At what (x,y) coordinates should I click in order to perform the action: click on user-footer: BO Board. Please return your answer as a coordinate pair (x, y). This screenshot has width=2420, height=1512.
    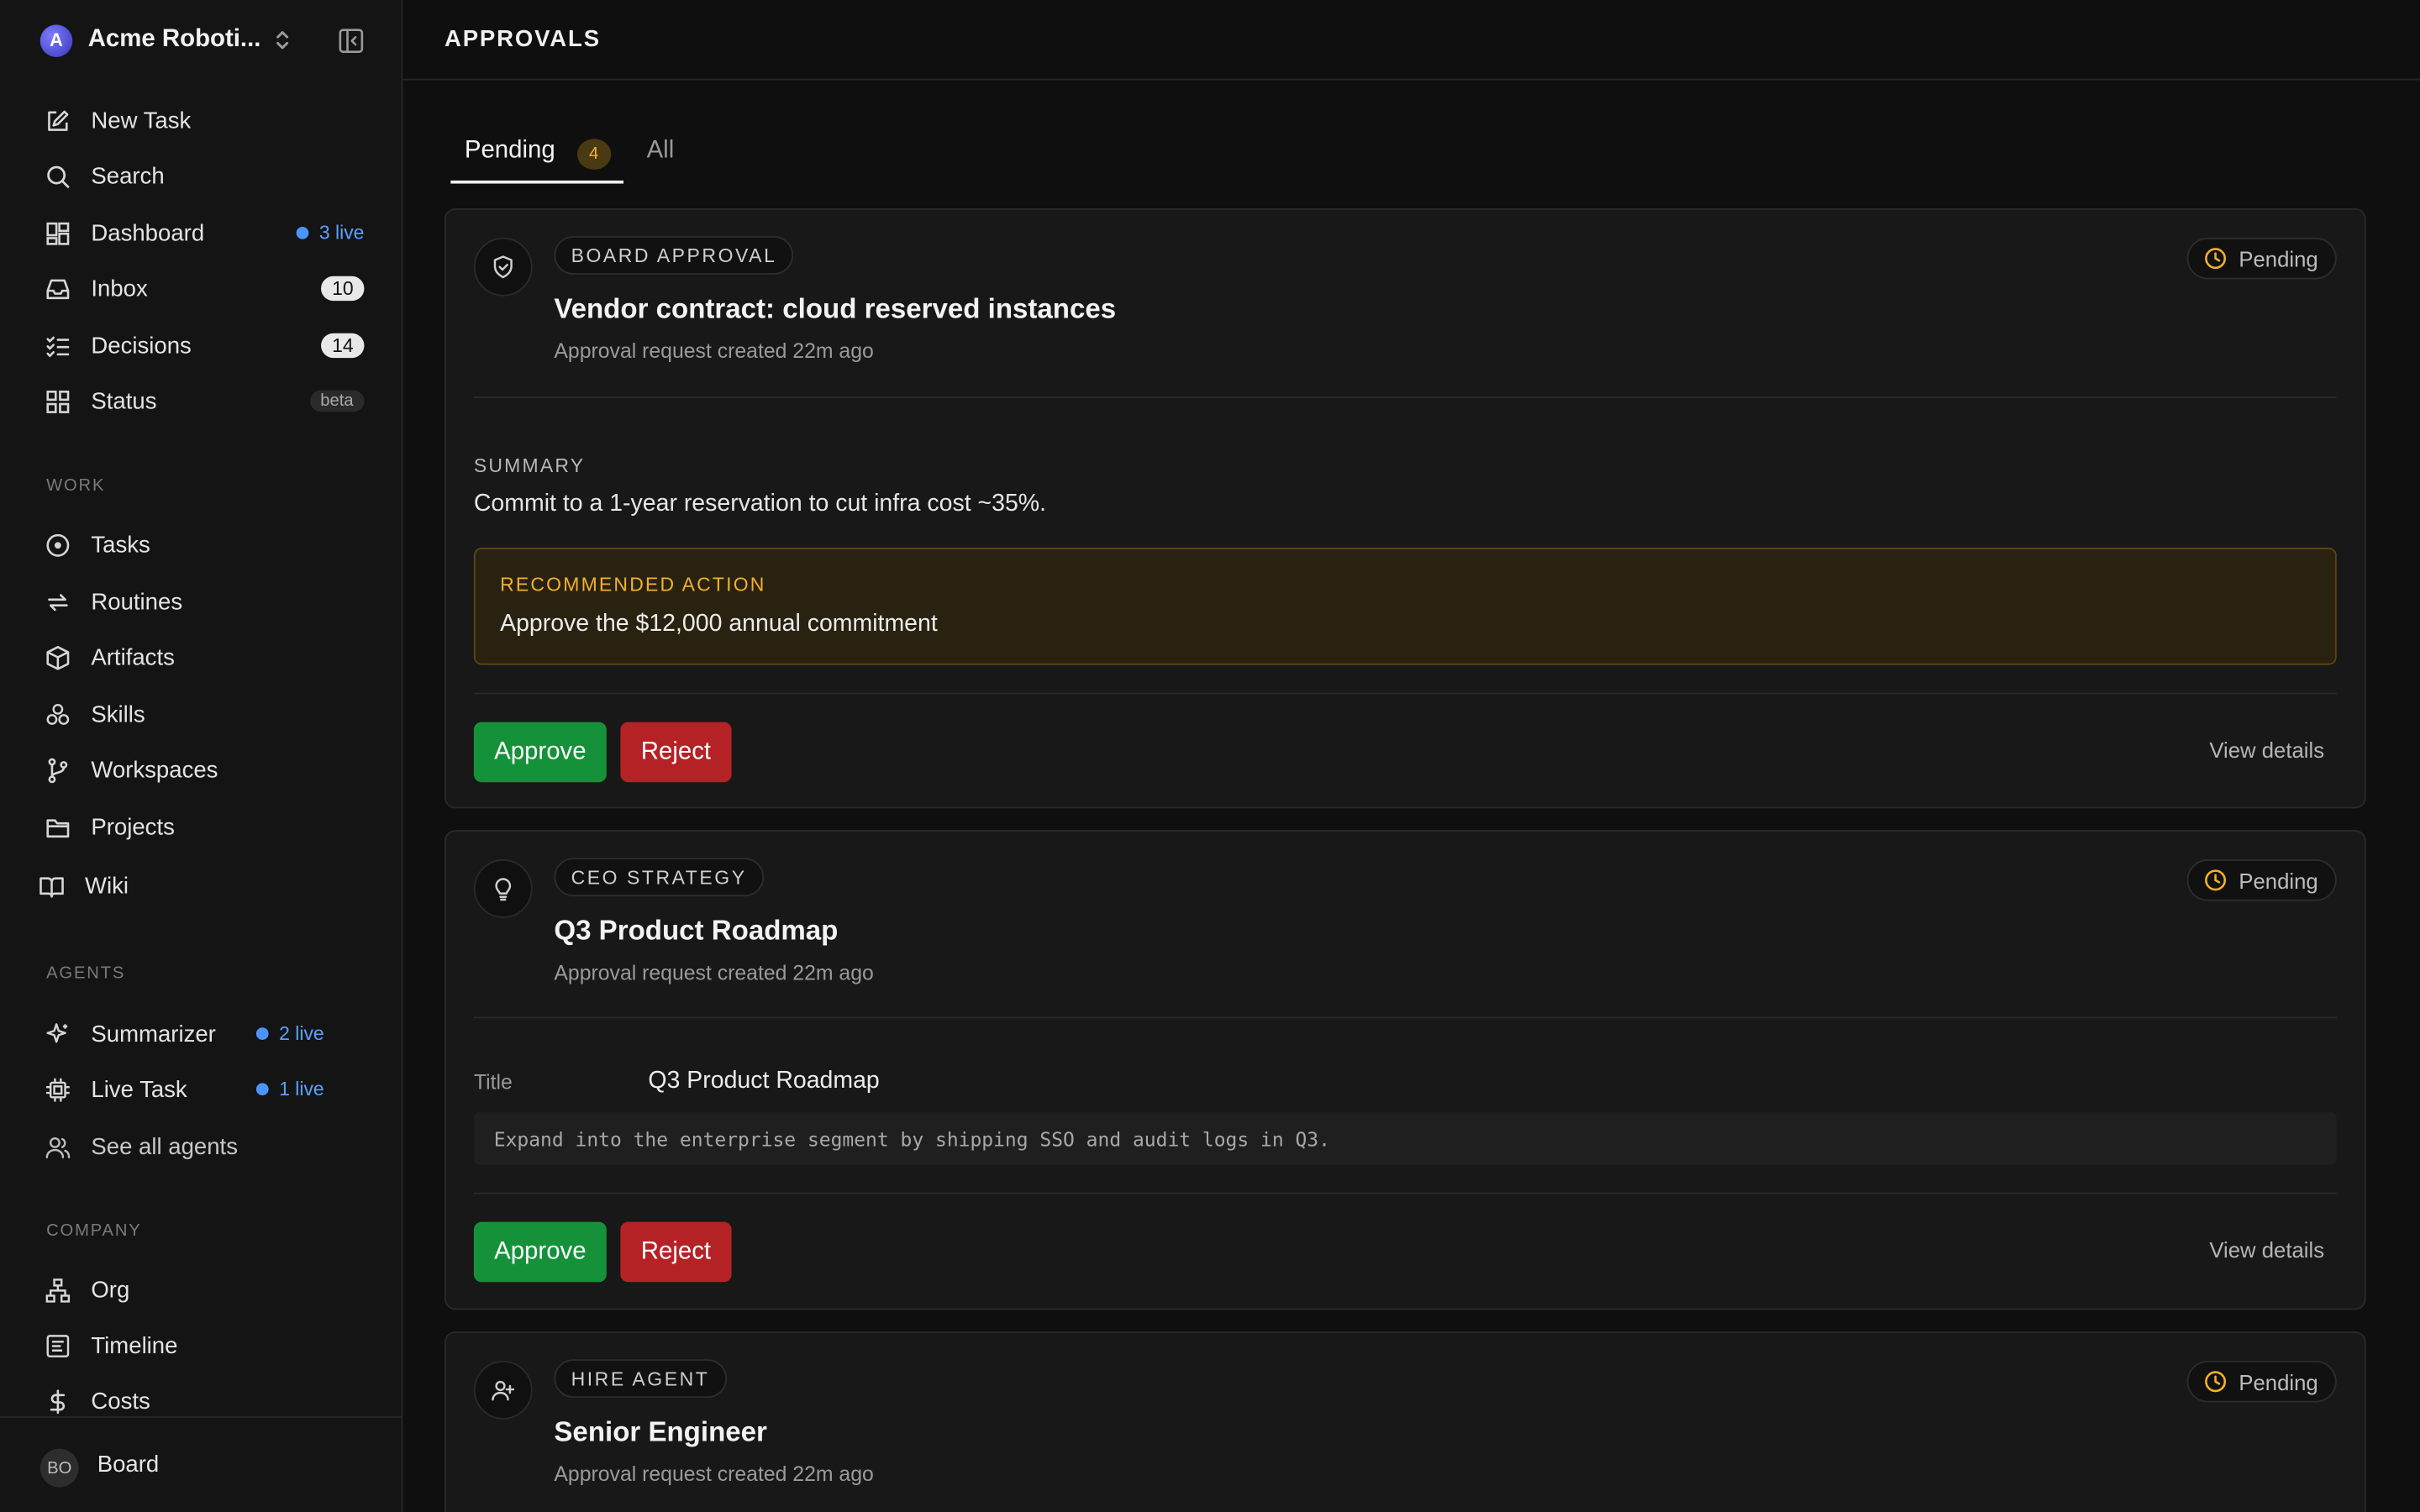
    Looking at the image, I should click on (202, 1464).